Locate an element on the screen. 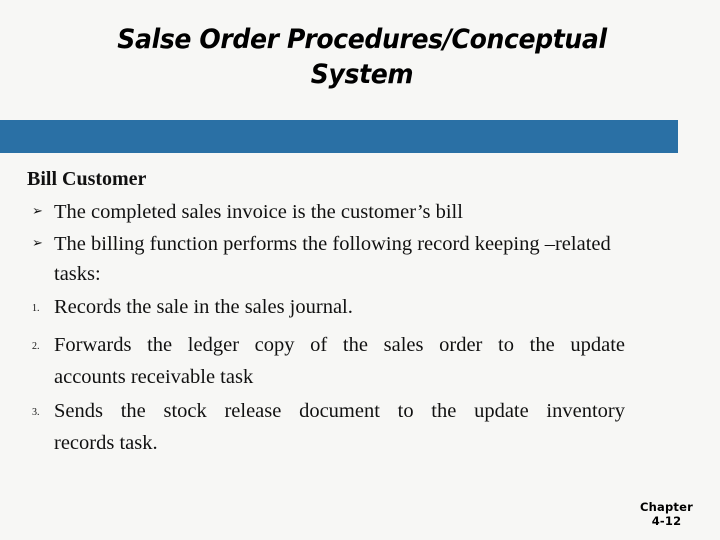 Image resolution: width=720 pixels, height=540 pixels. footer-chapter-label: Chapter is located at coordinates (666, 507).